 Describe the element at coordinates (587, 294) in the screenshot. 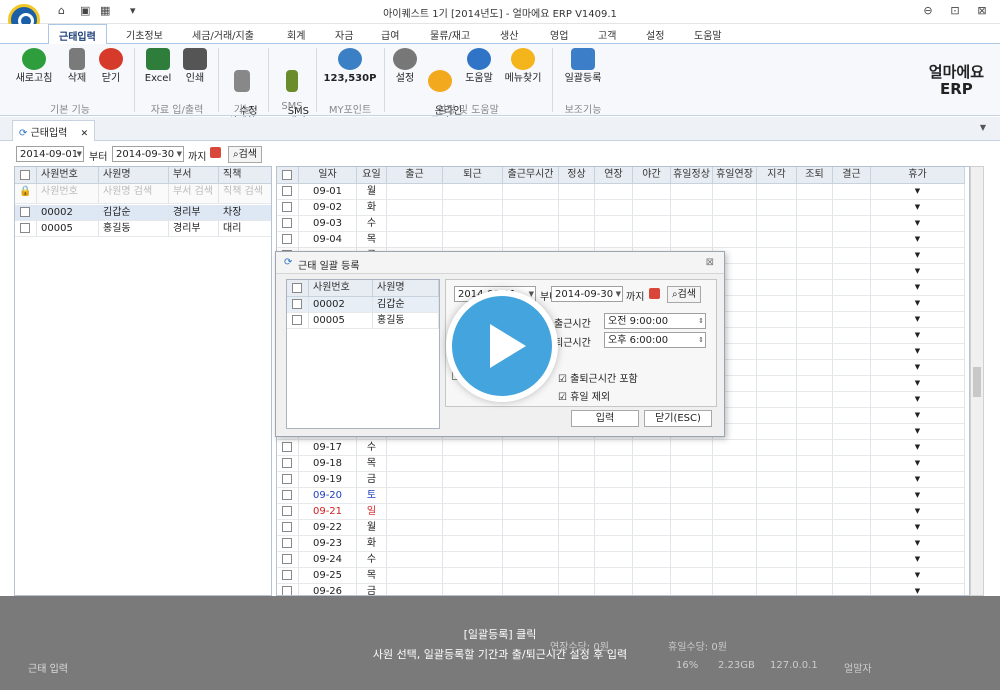

I see `dialog-date-to-field: 2014-09-30 ▼` at that location.